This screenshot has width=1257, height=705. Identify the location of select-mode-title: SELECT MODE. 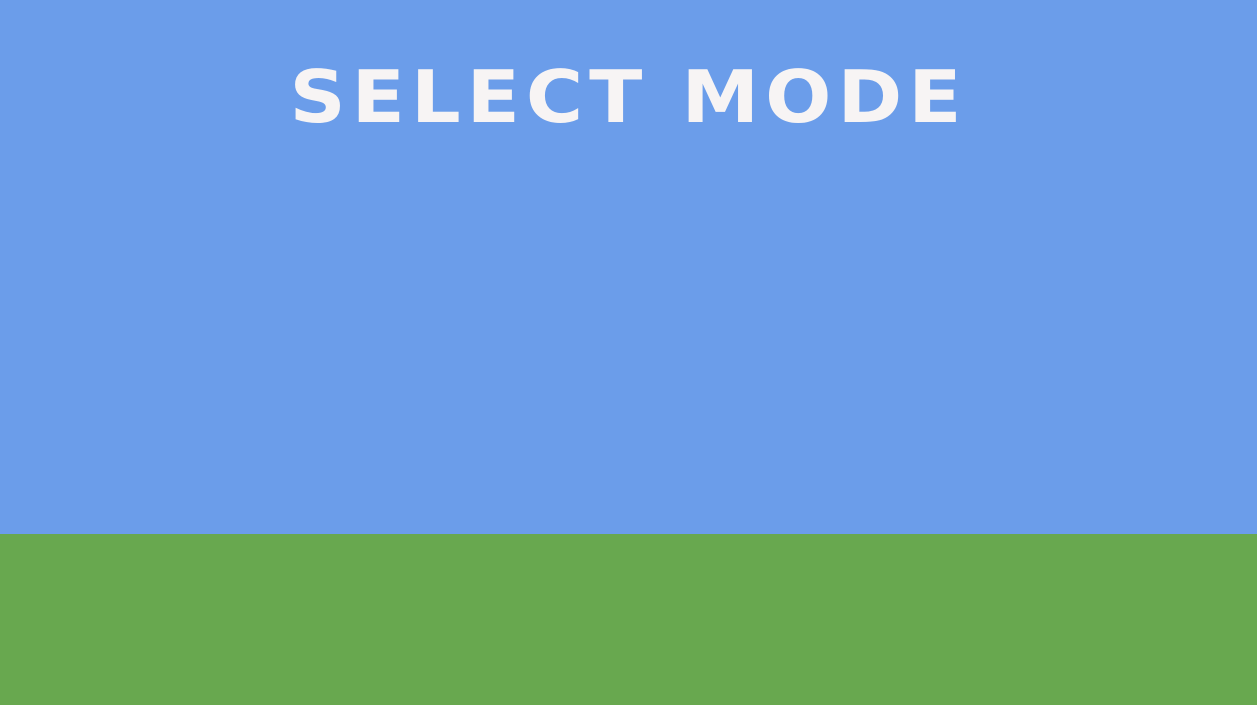
(628, 98).